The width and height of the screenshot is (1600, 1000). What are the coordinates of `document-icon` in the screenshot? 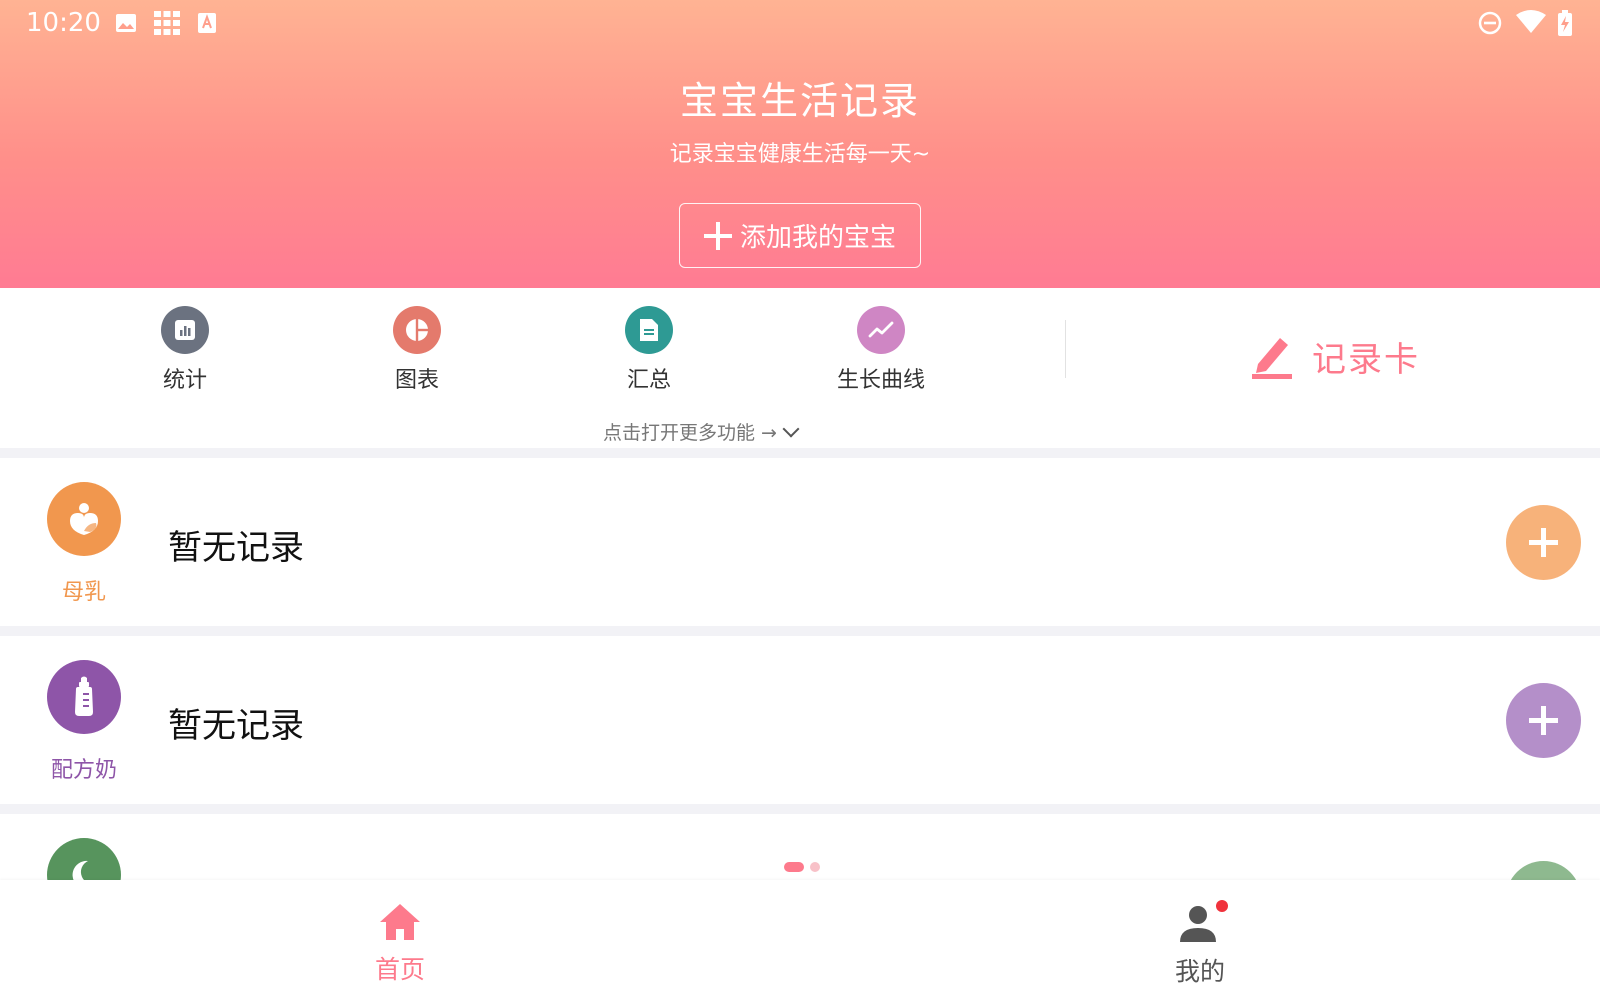 It's located at (649, 330).